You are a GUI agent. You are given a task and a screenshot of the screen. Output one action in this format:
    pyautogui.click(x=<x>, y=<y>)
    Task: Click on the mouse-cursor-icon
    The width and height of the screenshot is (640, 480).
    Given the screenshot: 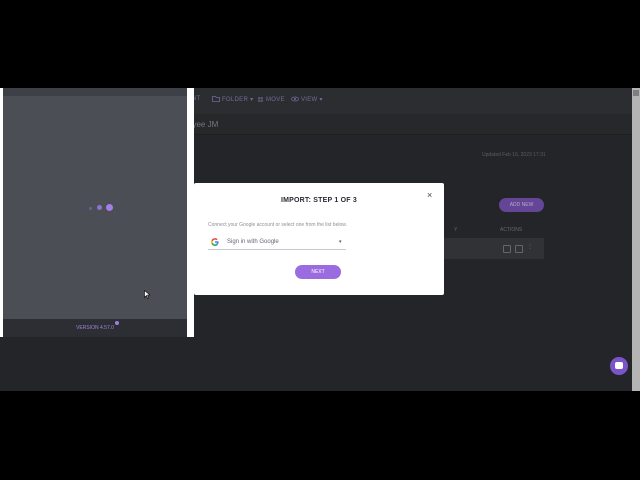 What is the action you would take?
    pyautogui.click(x=147, y=294)
    